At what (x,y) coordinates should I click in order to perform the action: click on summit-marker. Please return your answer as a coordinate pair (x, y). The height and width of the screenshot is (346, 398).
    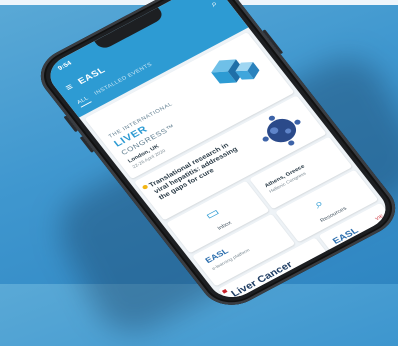
    Looking at the image, I should click on (224, 291).